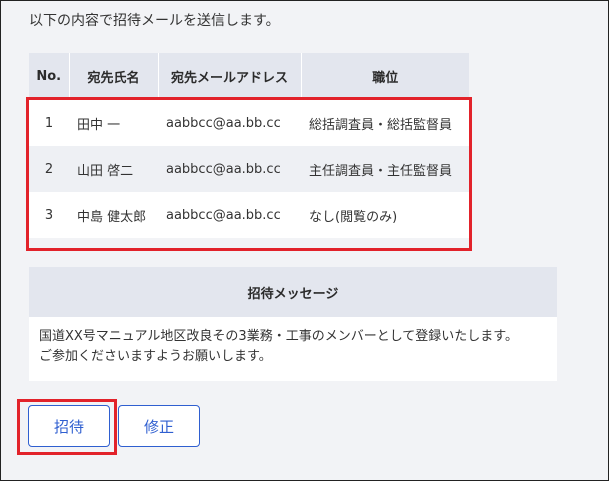 The image size is (609, 481). What do you see at coordinates (230, 76) in the screenshot?
I see `header-email: 宛先メールアドレス` at bounding box center [230, 76].